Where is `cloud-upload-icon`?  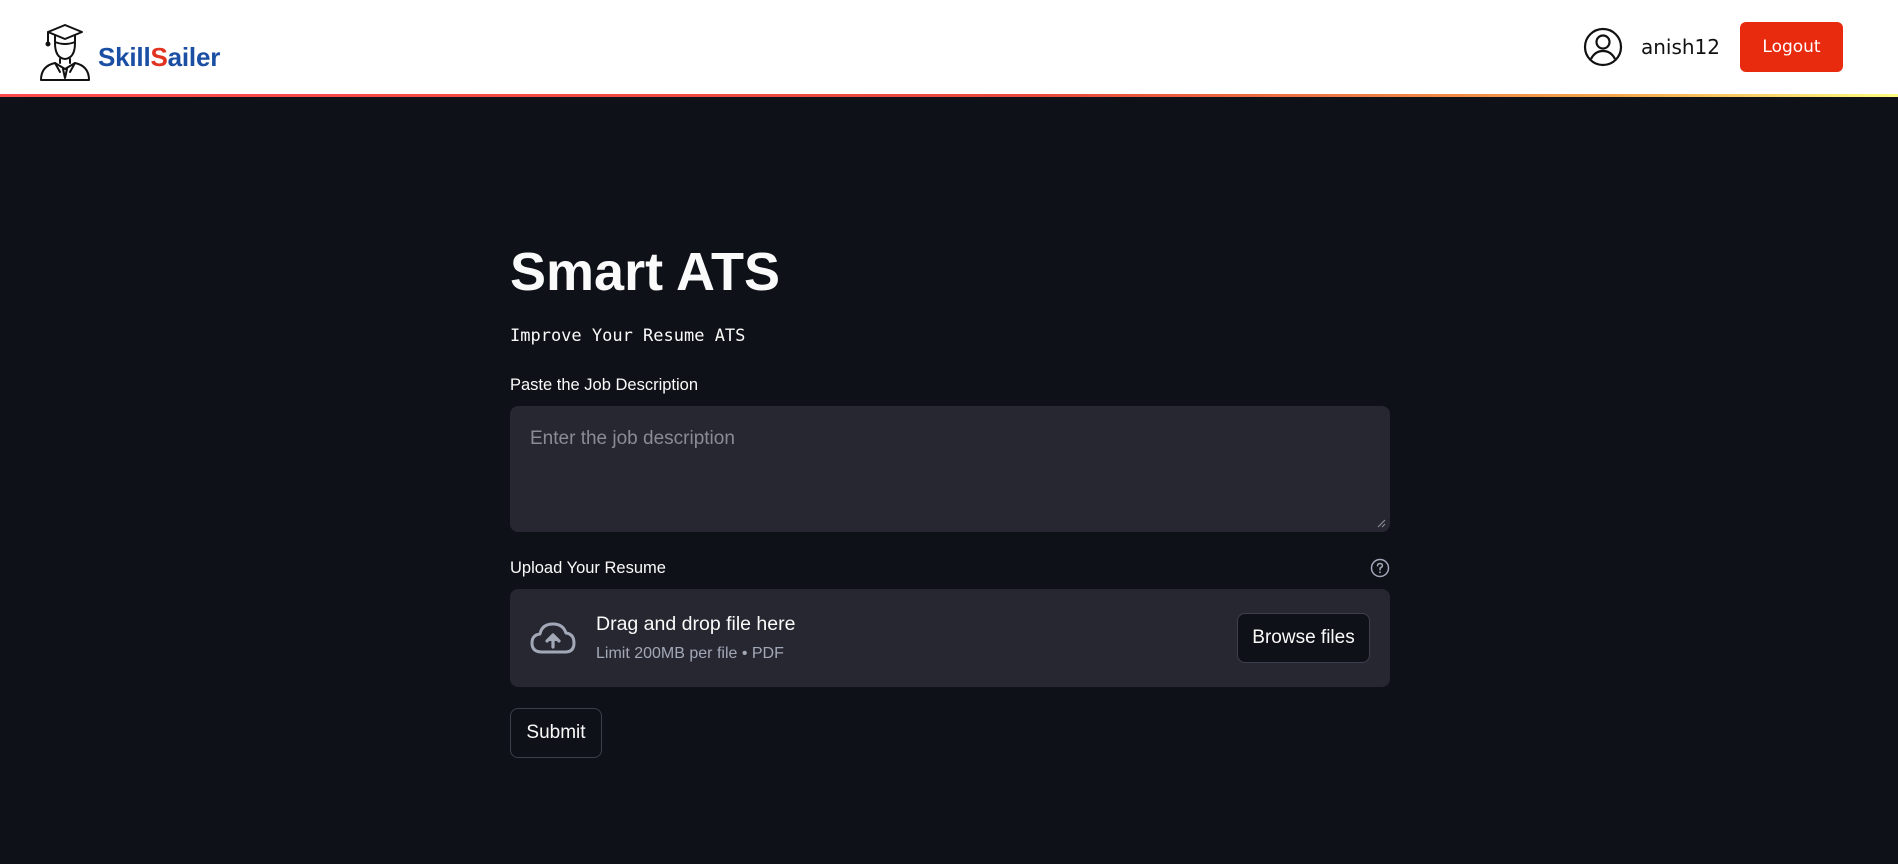 cloud-upload-icon is located at coordinates (553, 638).